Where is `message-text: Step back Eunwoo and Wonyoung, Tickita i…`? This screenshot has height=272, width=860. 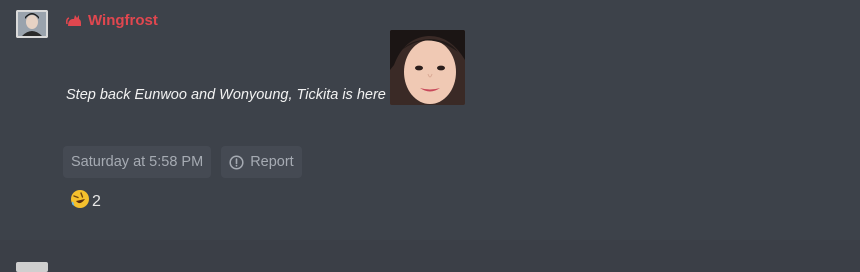 message-text: Step back Eunwoo and Wonyoung, Tickita i… is located at coordinates (226, 95).